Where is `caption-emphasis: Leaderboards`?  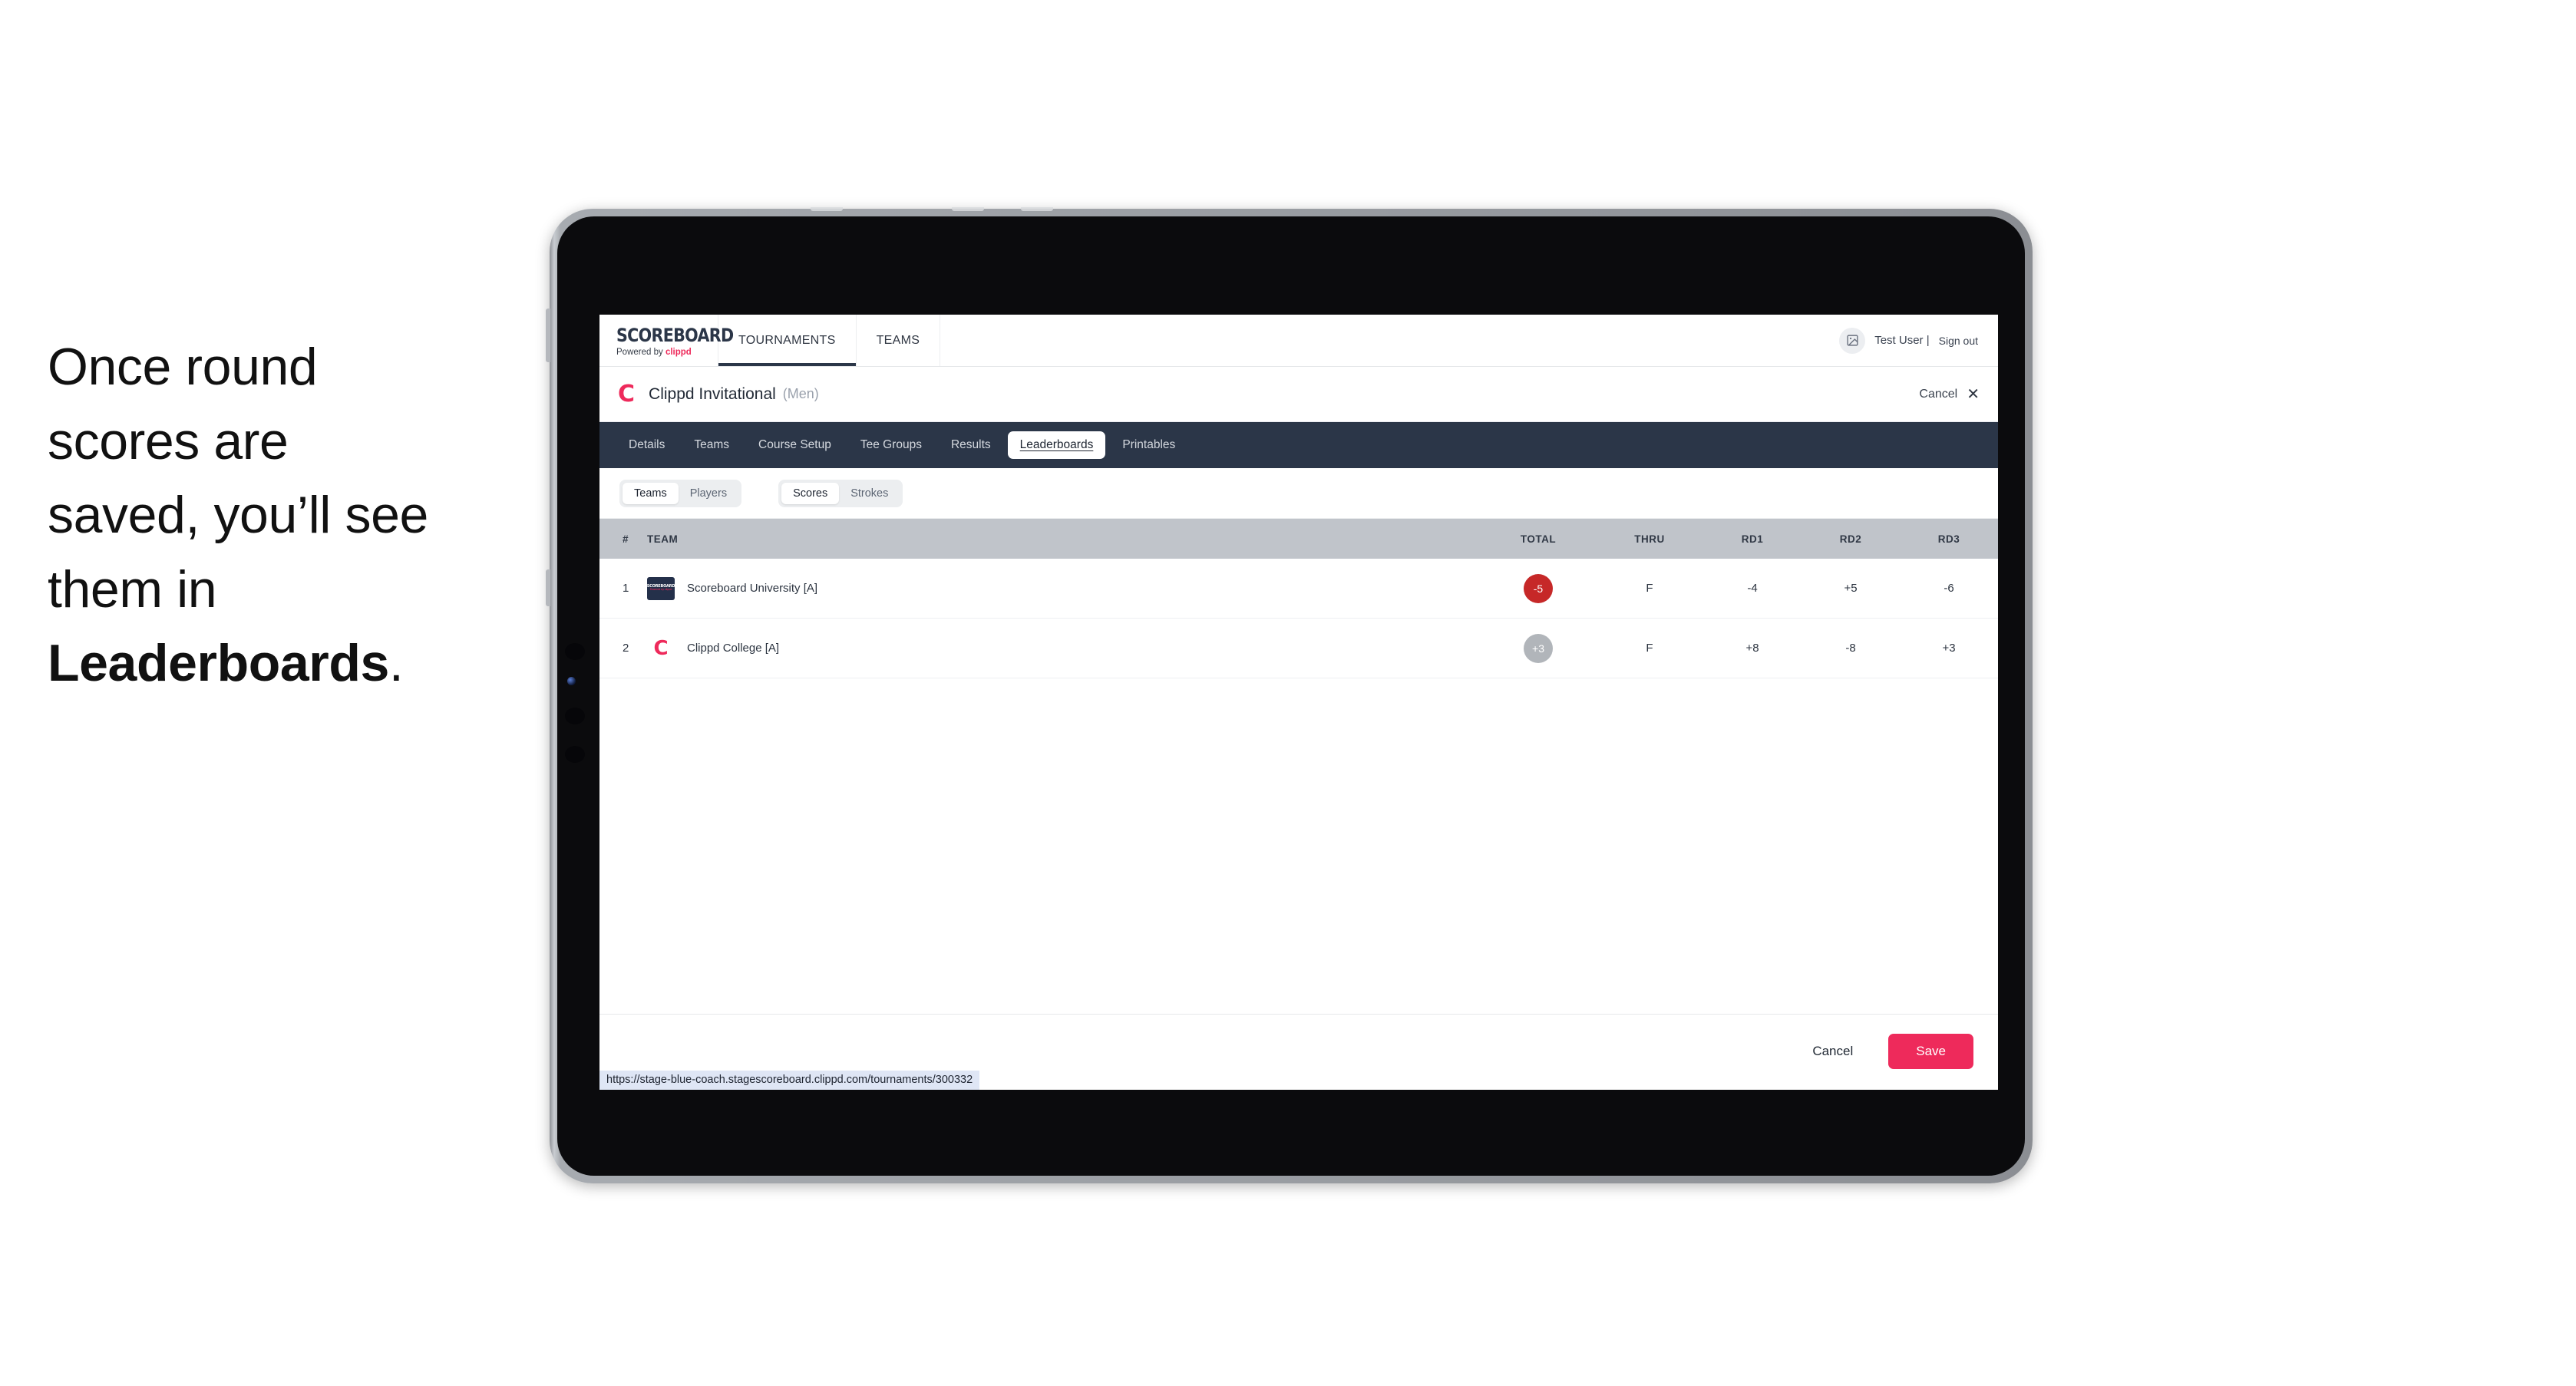
caption-emphasis: Leaderboards is located at coordinates (218, 663).